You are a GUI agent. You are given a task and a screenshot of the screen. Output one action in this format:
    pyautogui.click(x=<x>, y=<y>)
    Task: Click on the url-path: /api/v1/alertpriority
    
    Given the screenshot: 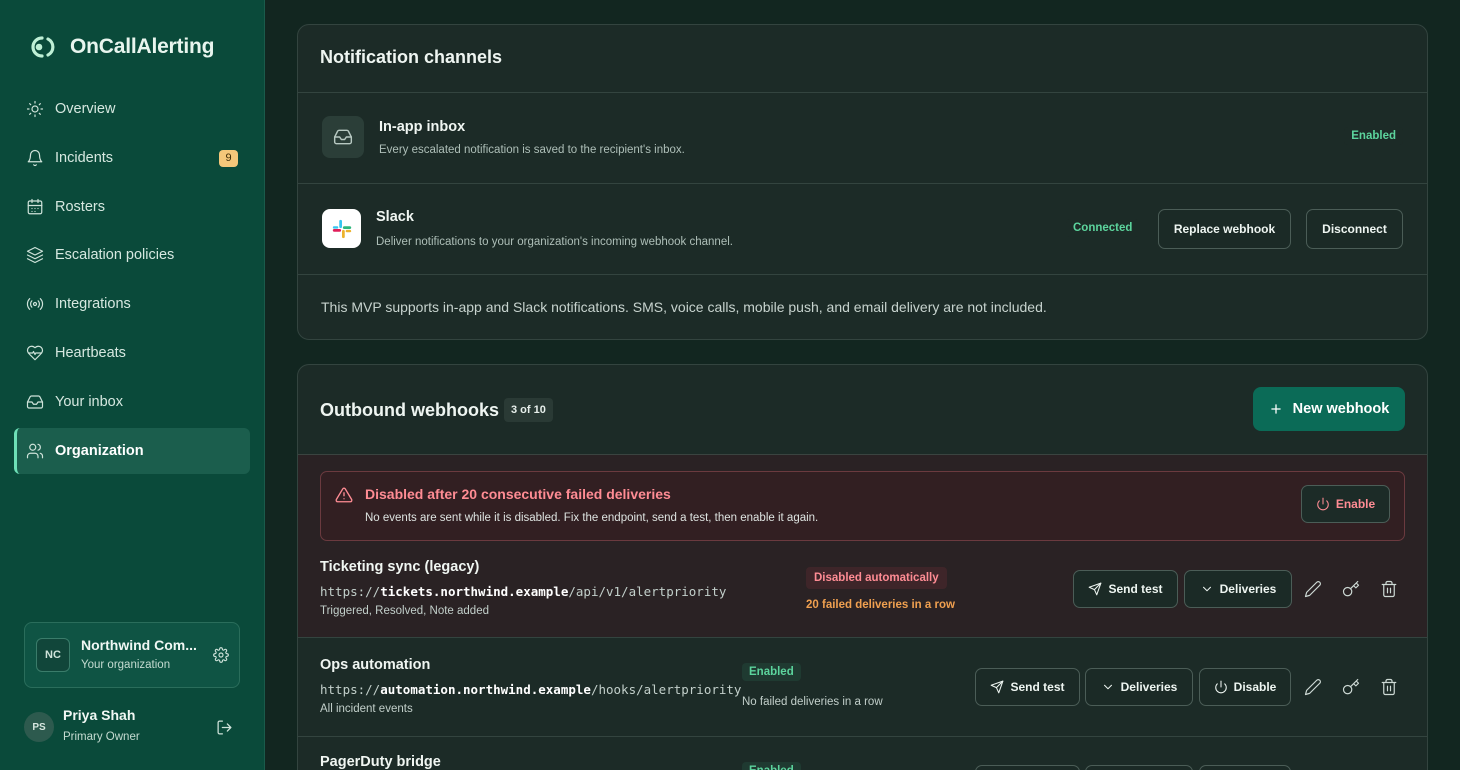 What is the action you would take?
    pyautogui.click(x=647, y=591)
    